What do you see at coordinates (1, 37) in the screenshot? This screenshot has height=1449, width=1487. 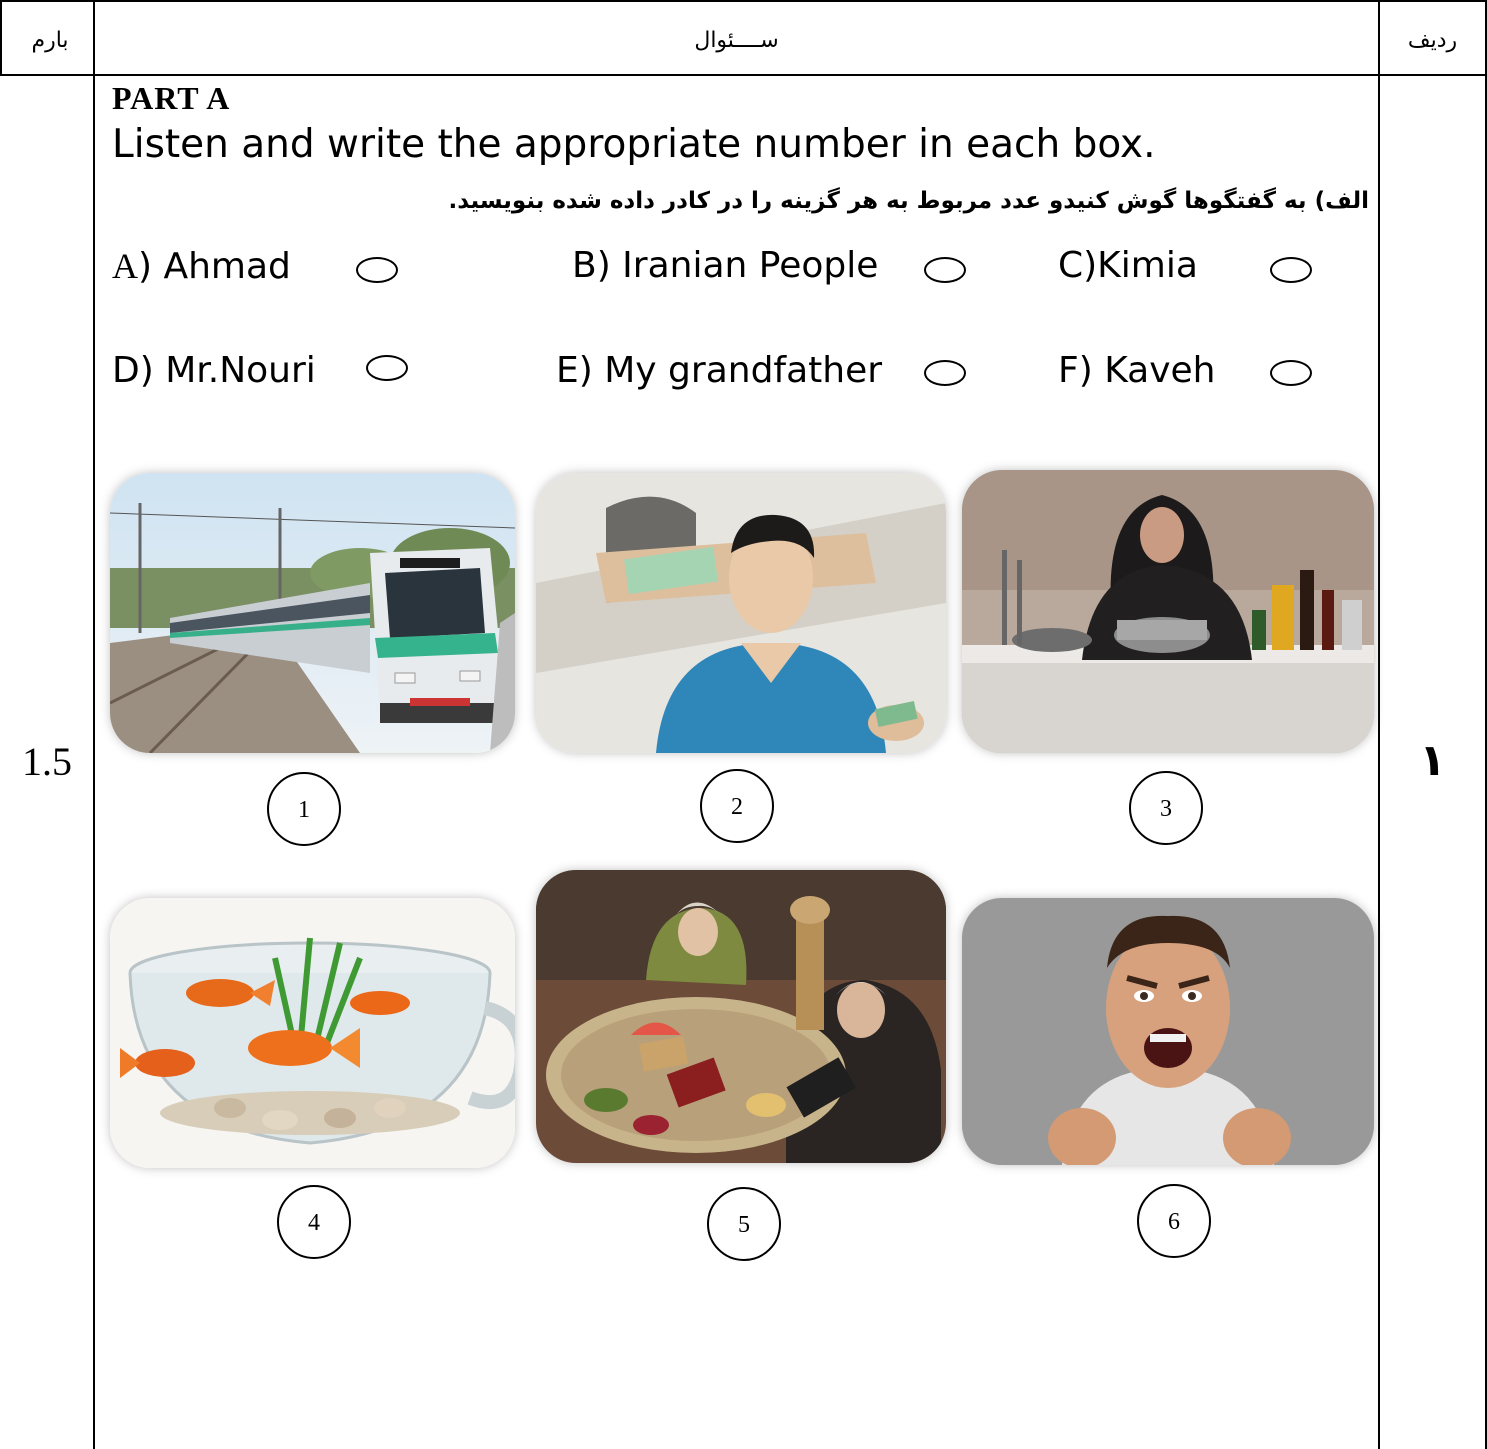 I see `table-left-border` at bounding box center [1, 37].